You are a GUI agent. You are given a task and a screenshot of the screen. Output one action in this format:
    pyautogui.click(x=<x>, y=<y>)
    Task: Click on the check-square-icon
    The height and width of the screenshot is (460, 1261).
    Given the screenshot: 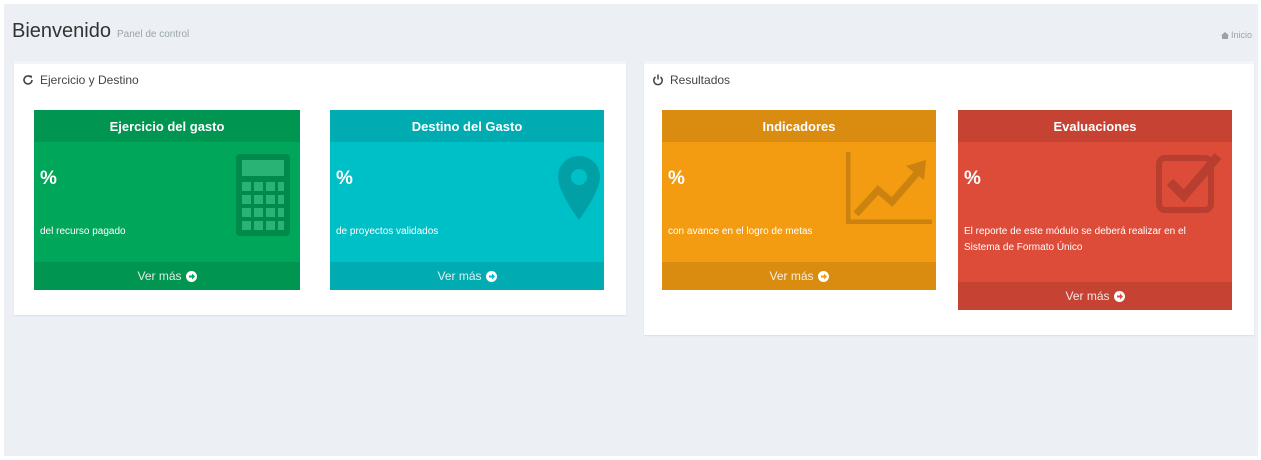 What is the action you would take?
    pyautogui.click(x=1189, y=183)
    